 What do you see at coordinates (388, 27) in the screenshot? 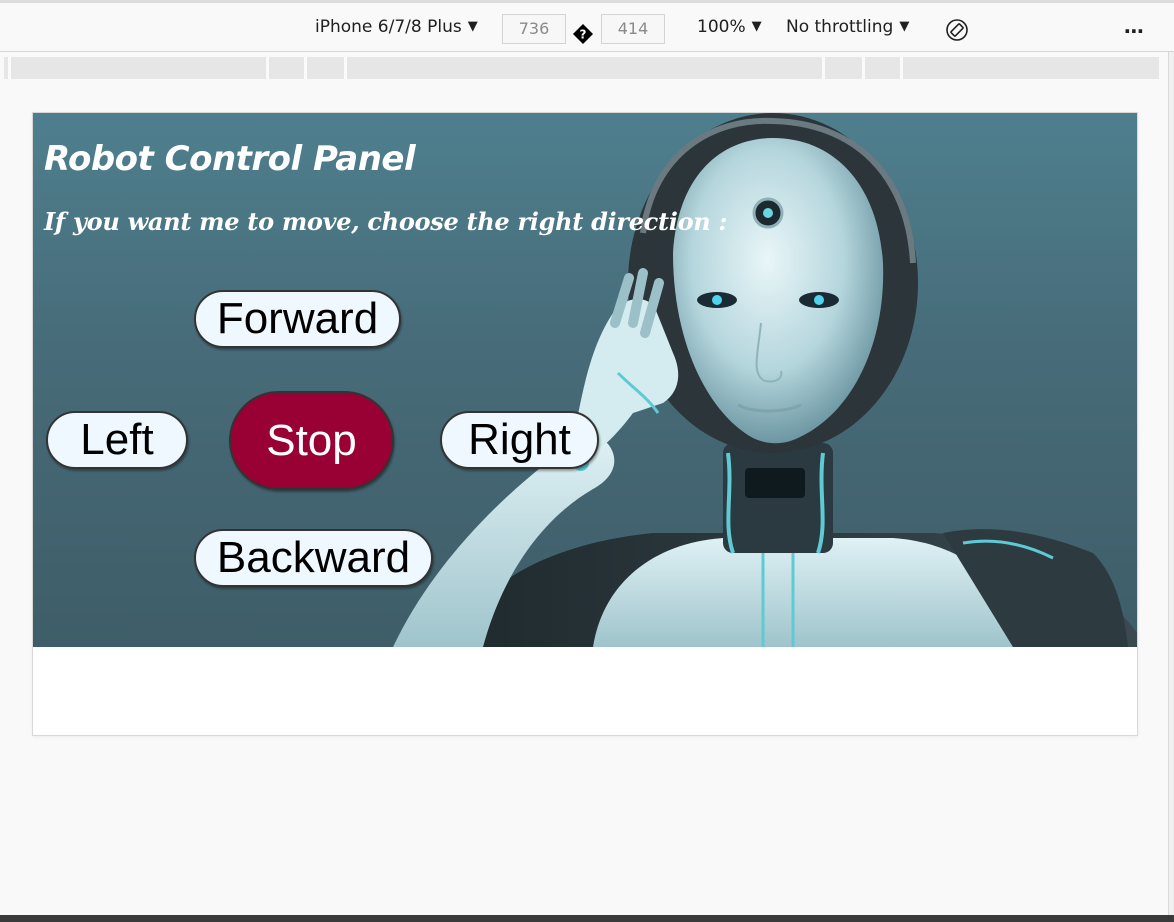
I see `device-select-label: iPhone 6/7/8 Plus` at bounding box center [388, 27].